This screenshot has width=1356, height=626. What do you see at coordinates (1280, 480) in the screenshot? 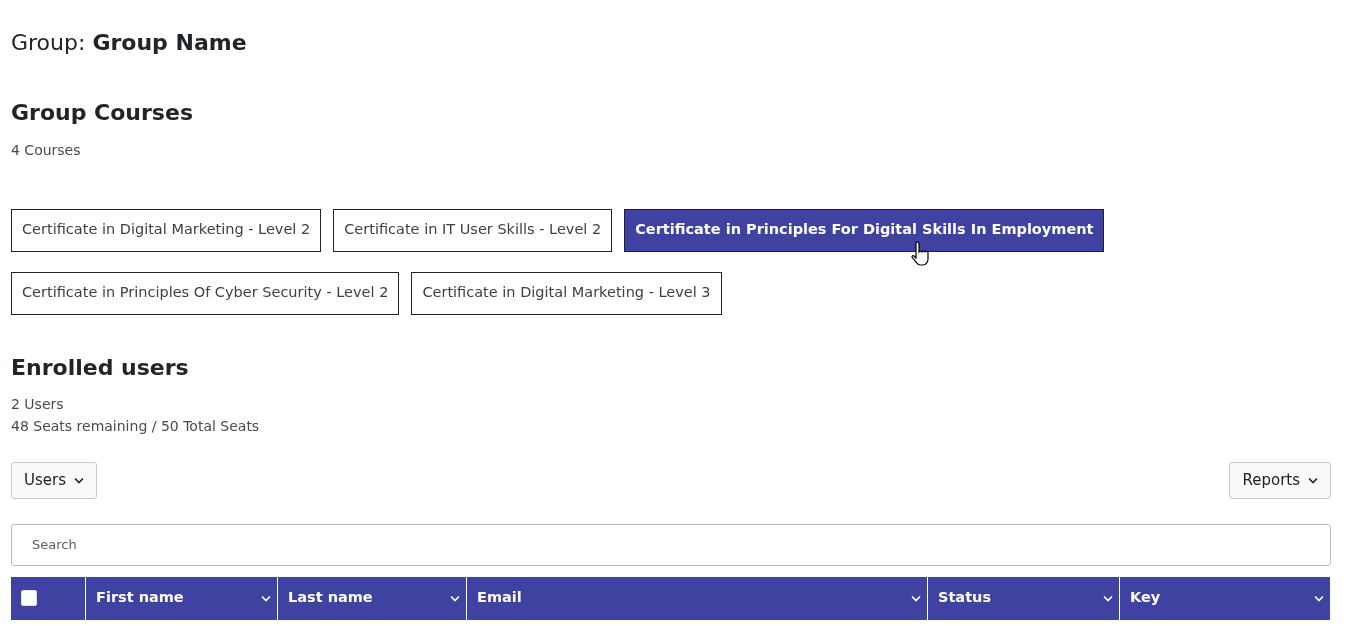
I see `reports-dropdown-button: Reports` at bounding box center [1280, 480].